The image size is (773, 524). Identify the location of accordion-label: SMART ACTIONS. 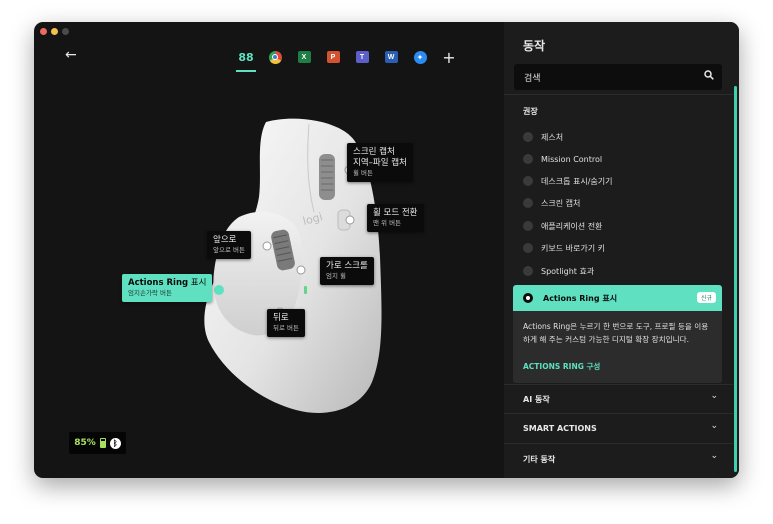
(560, 428).